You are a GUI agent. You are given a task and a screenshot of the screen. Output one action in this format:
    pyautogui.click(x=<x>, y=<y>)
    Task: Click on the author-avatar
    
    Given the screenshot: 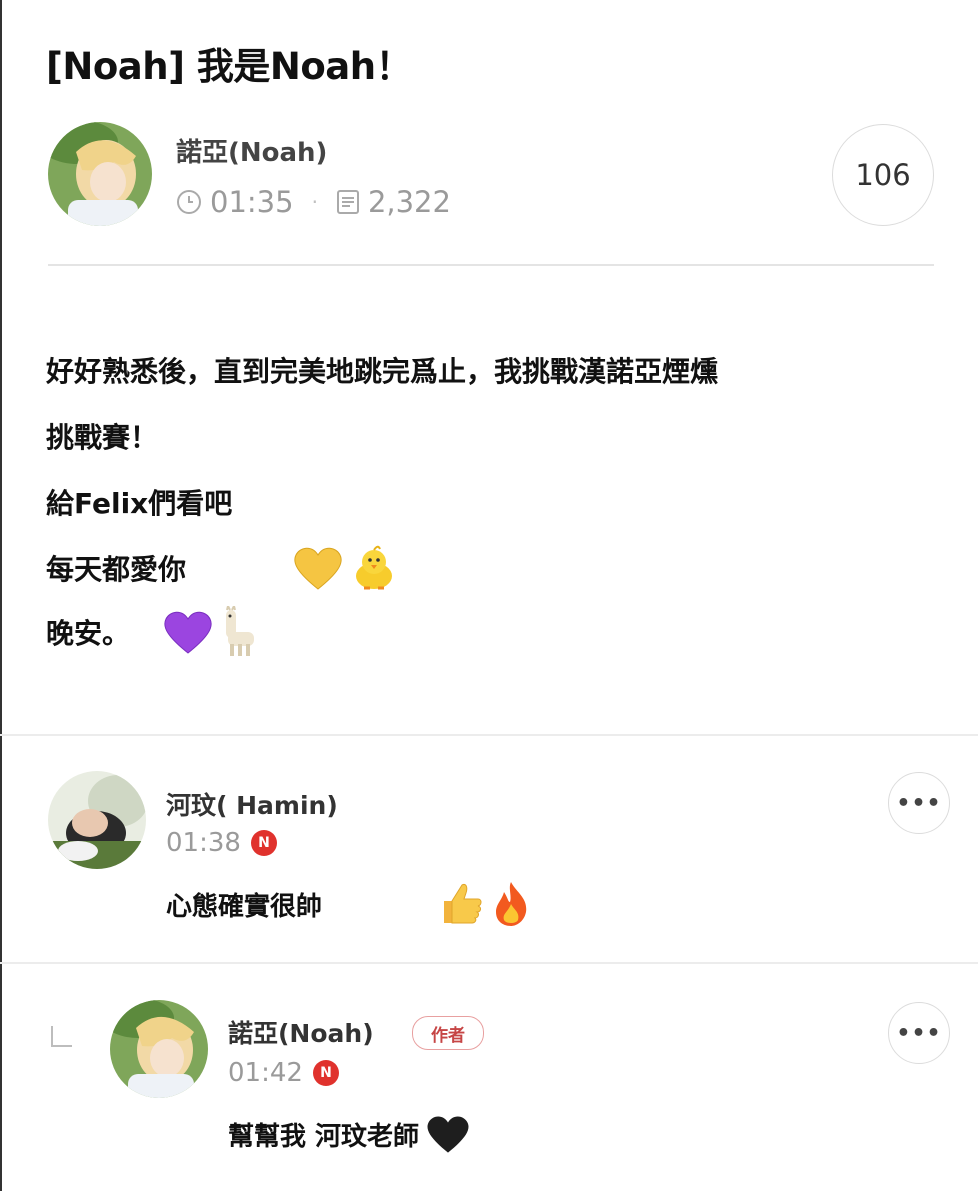 What is the action you would take?
    pyautogui.click(x=100, y=174)
    